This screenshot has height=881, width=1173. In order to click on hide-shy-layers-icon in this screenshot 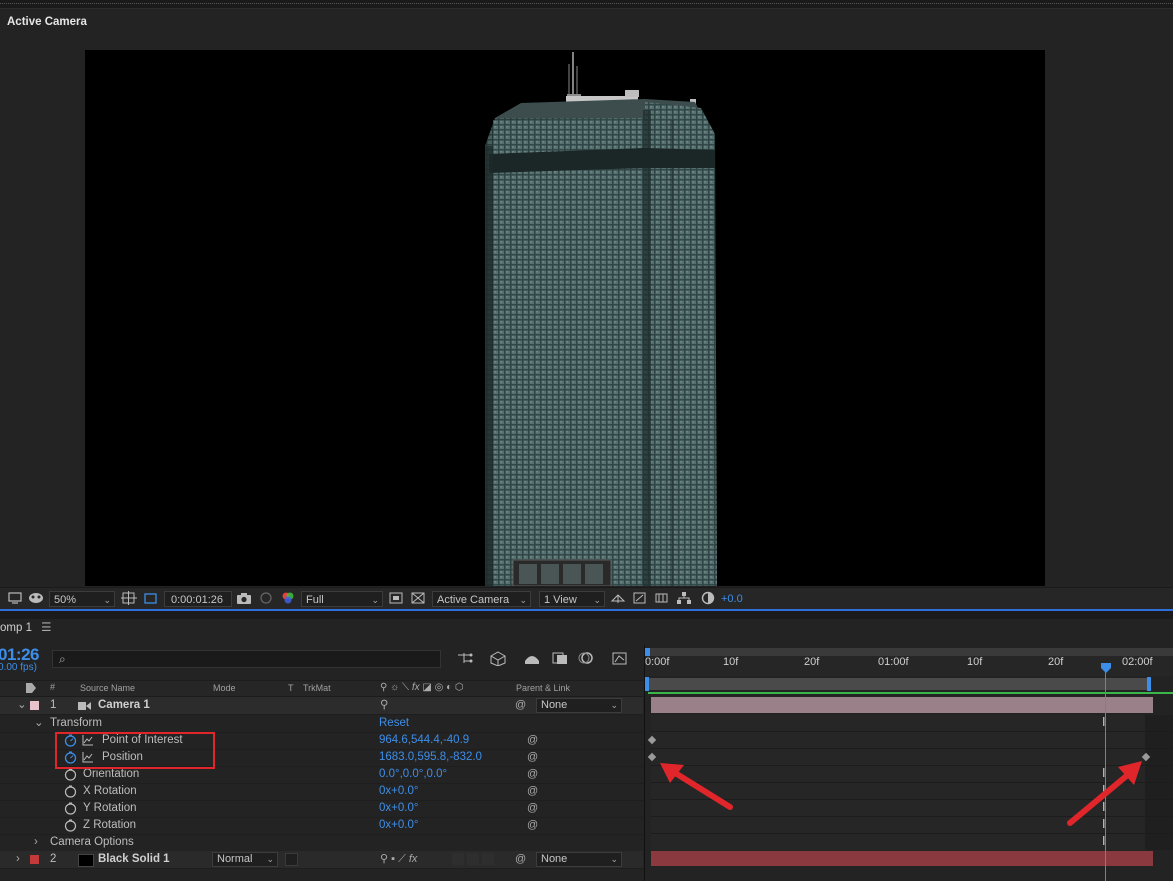, I will do `click(532, 658)`.